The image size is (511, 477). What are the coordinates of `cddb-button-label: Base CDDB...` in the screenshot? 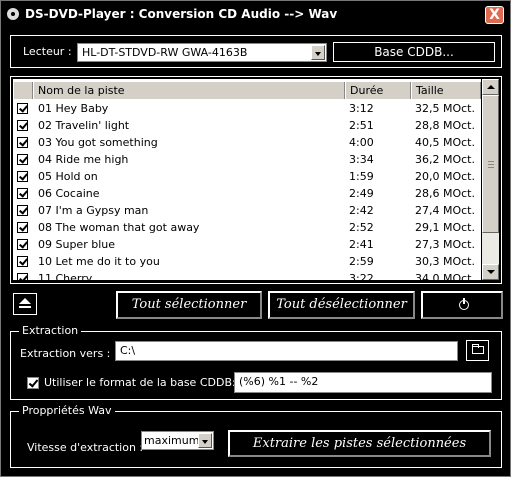 It's located at (414, 52).